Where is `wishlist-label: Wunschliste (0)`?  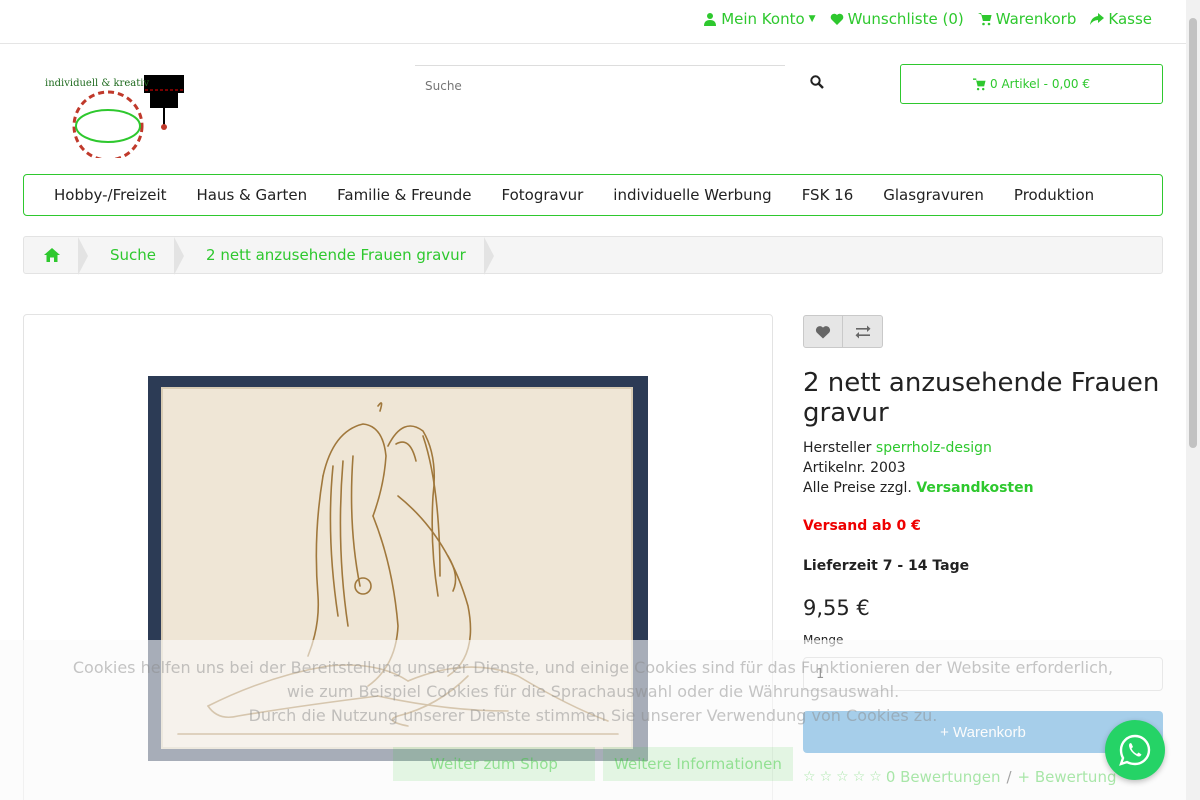 wishlist-label: Wunschliste (0) is located at coordinates (905, 19).